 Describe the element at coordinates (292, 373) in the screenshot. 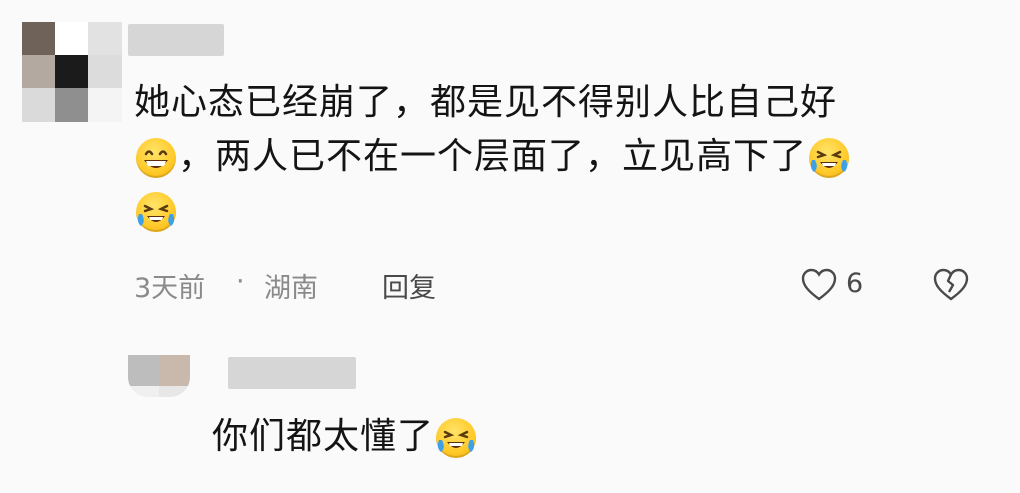

I see `reply-username` at that location.